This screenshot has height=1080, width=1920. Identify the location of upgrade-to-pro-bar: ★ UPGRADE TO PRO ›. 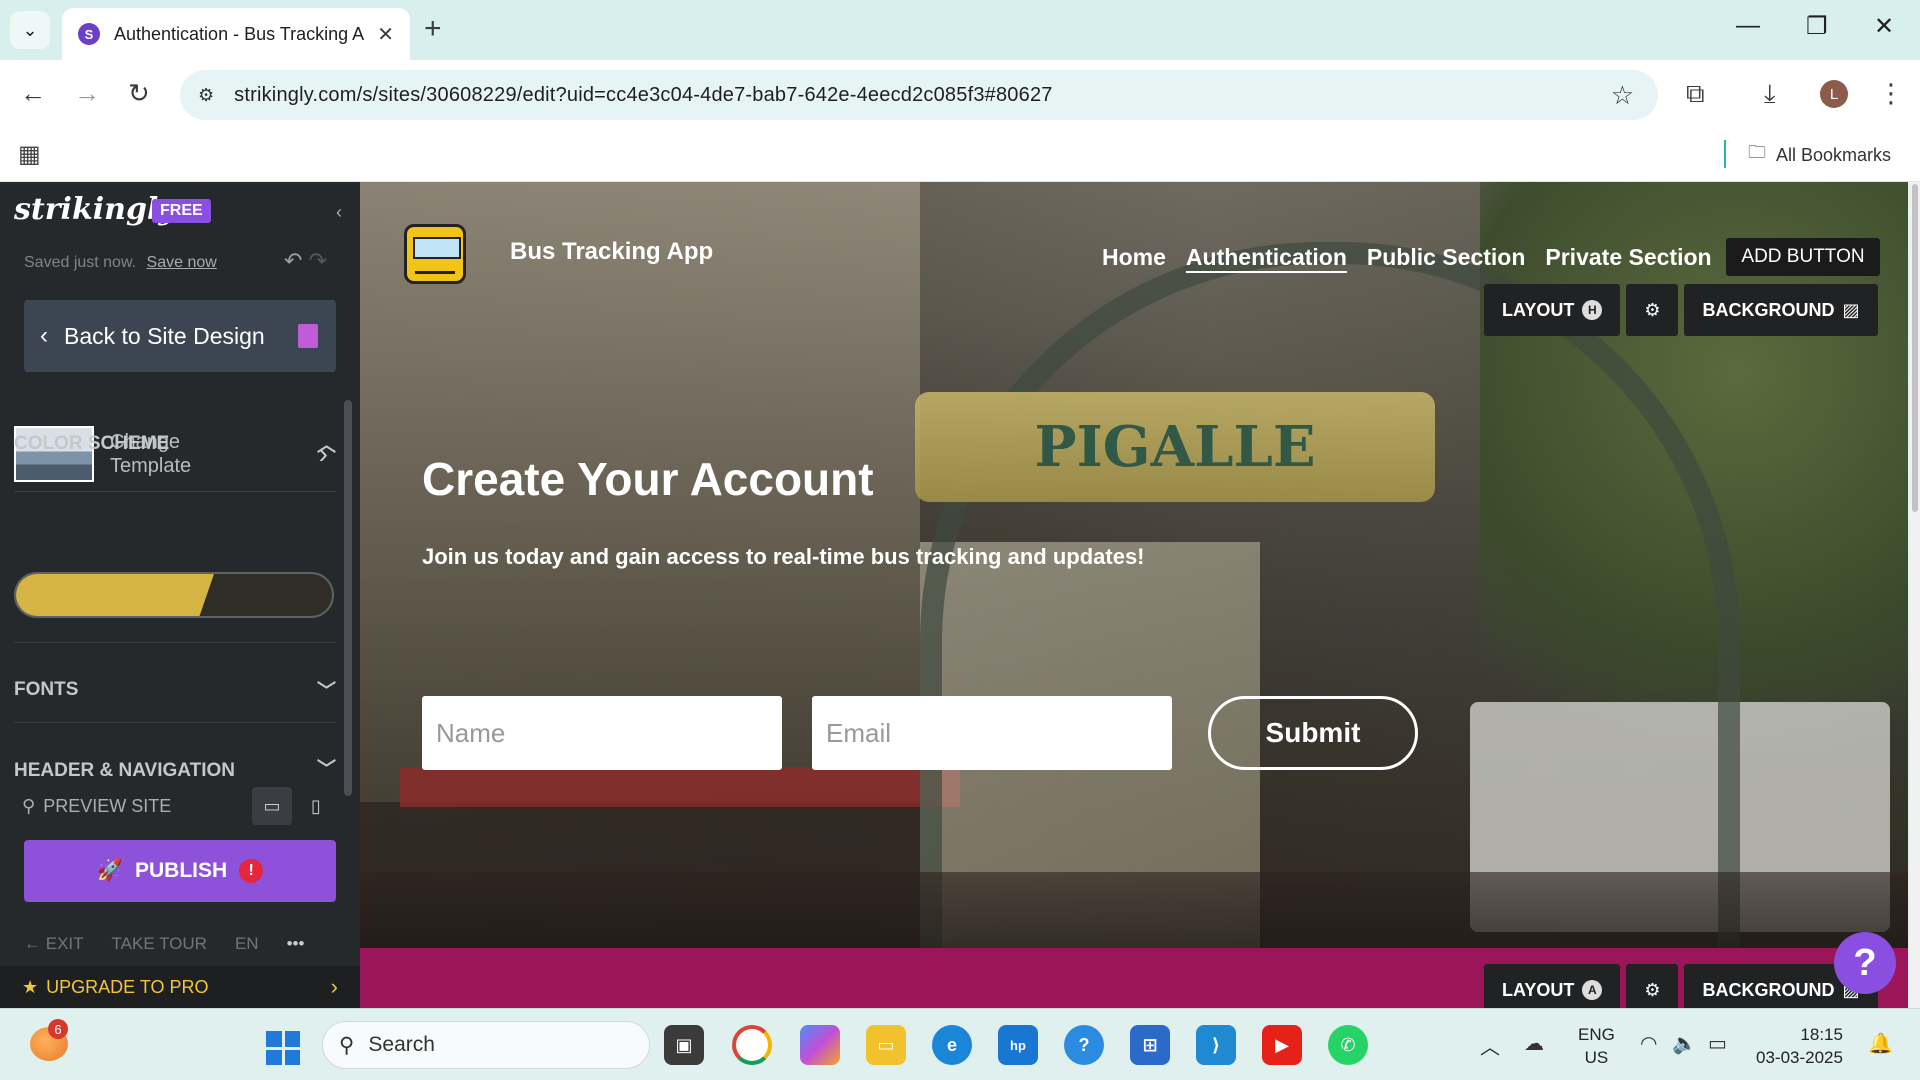
(180, 987).